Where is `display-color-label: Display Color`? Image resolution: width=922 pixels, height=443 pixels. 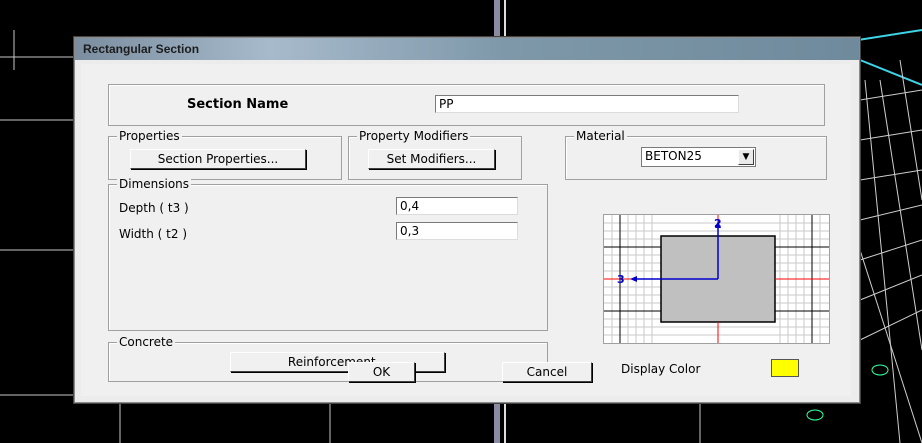
display-color-label: Display Color is located at coordinates (661, 369).